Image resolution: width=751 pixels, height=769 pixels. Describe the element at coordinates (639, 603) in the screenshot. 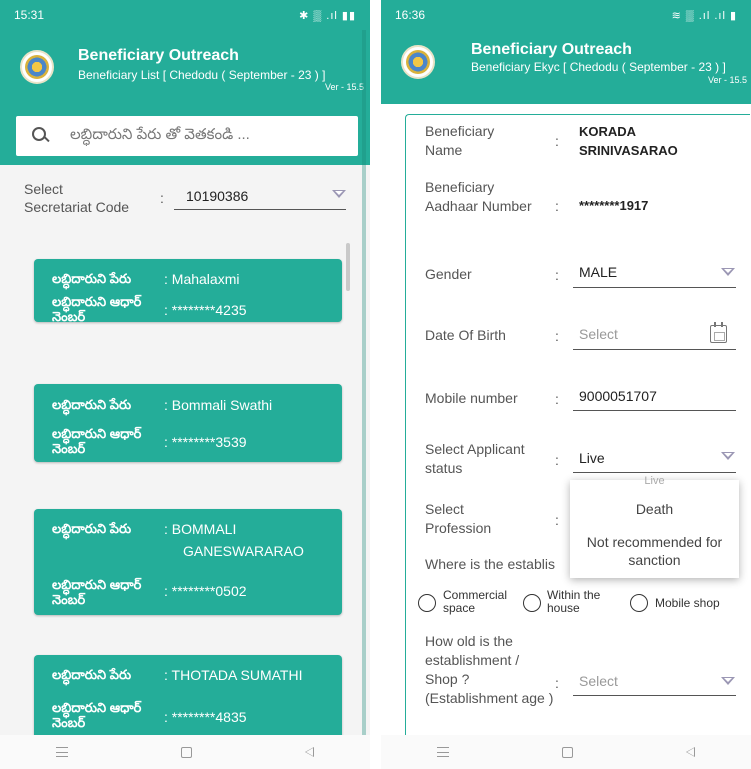

I see `radio-mobile-shop` at that location.